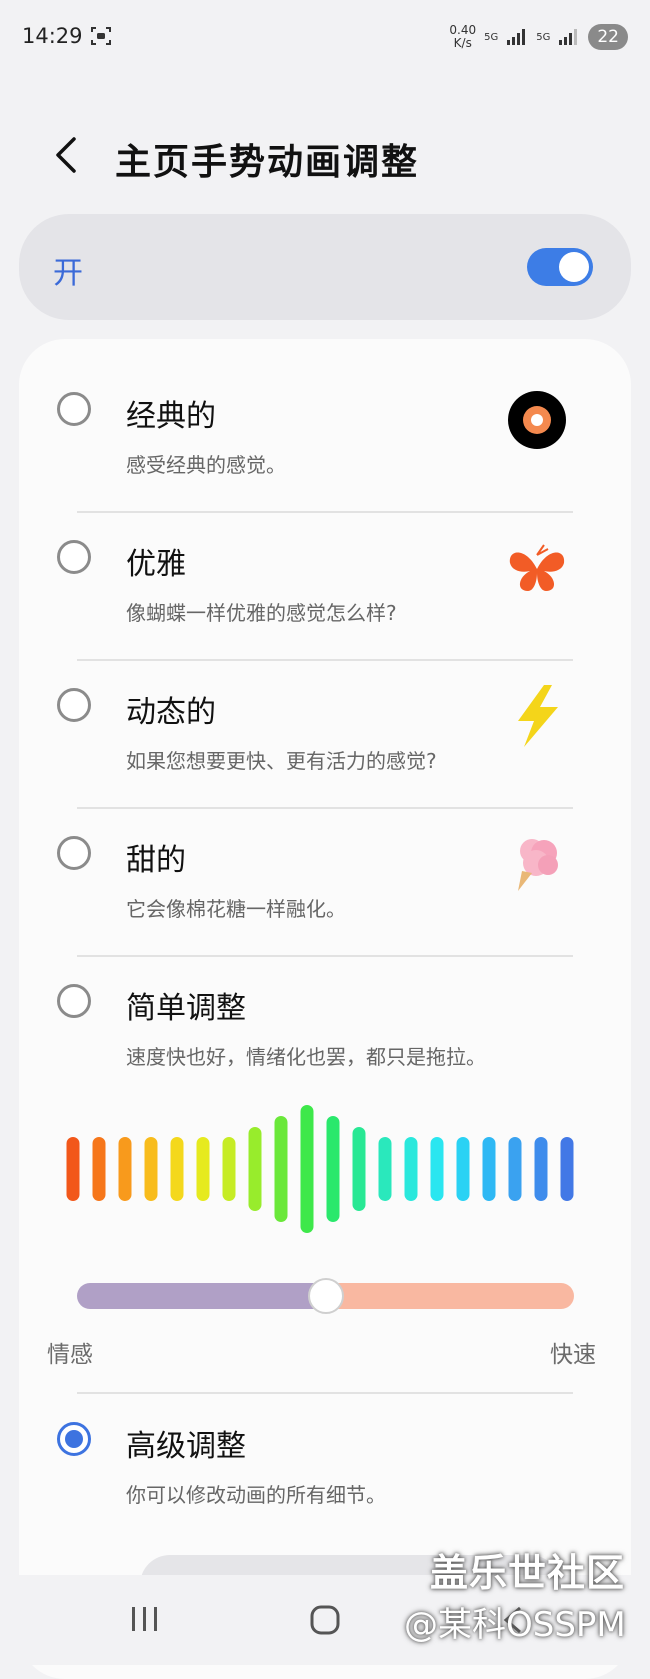 Image resolution: width=650 pixels, height=1679 pixels. What do you see at coordinates (261, 613) in the screenshot?
I see `option-description: 像蝴蝶一样优雅的感觉怎么样?` at bounding box center [261, 613].